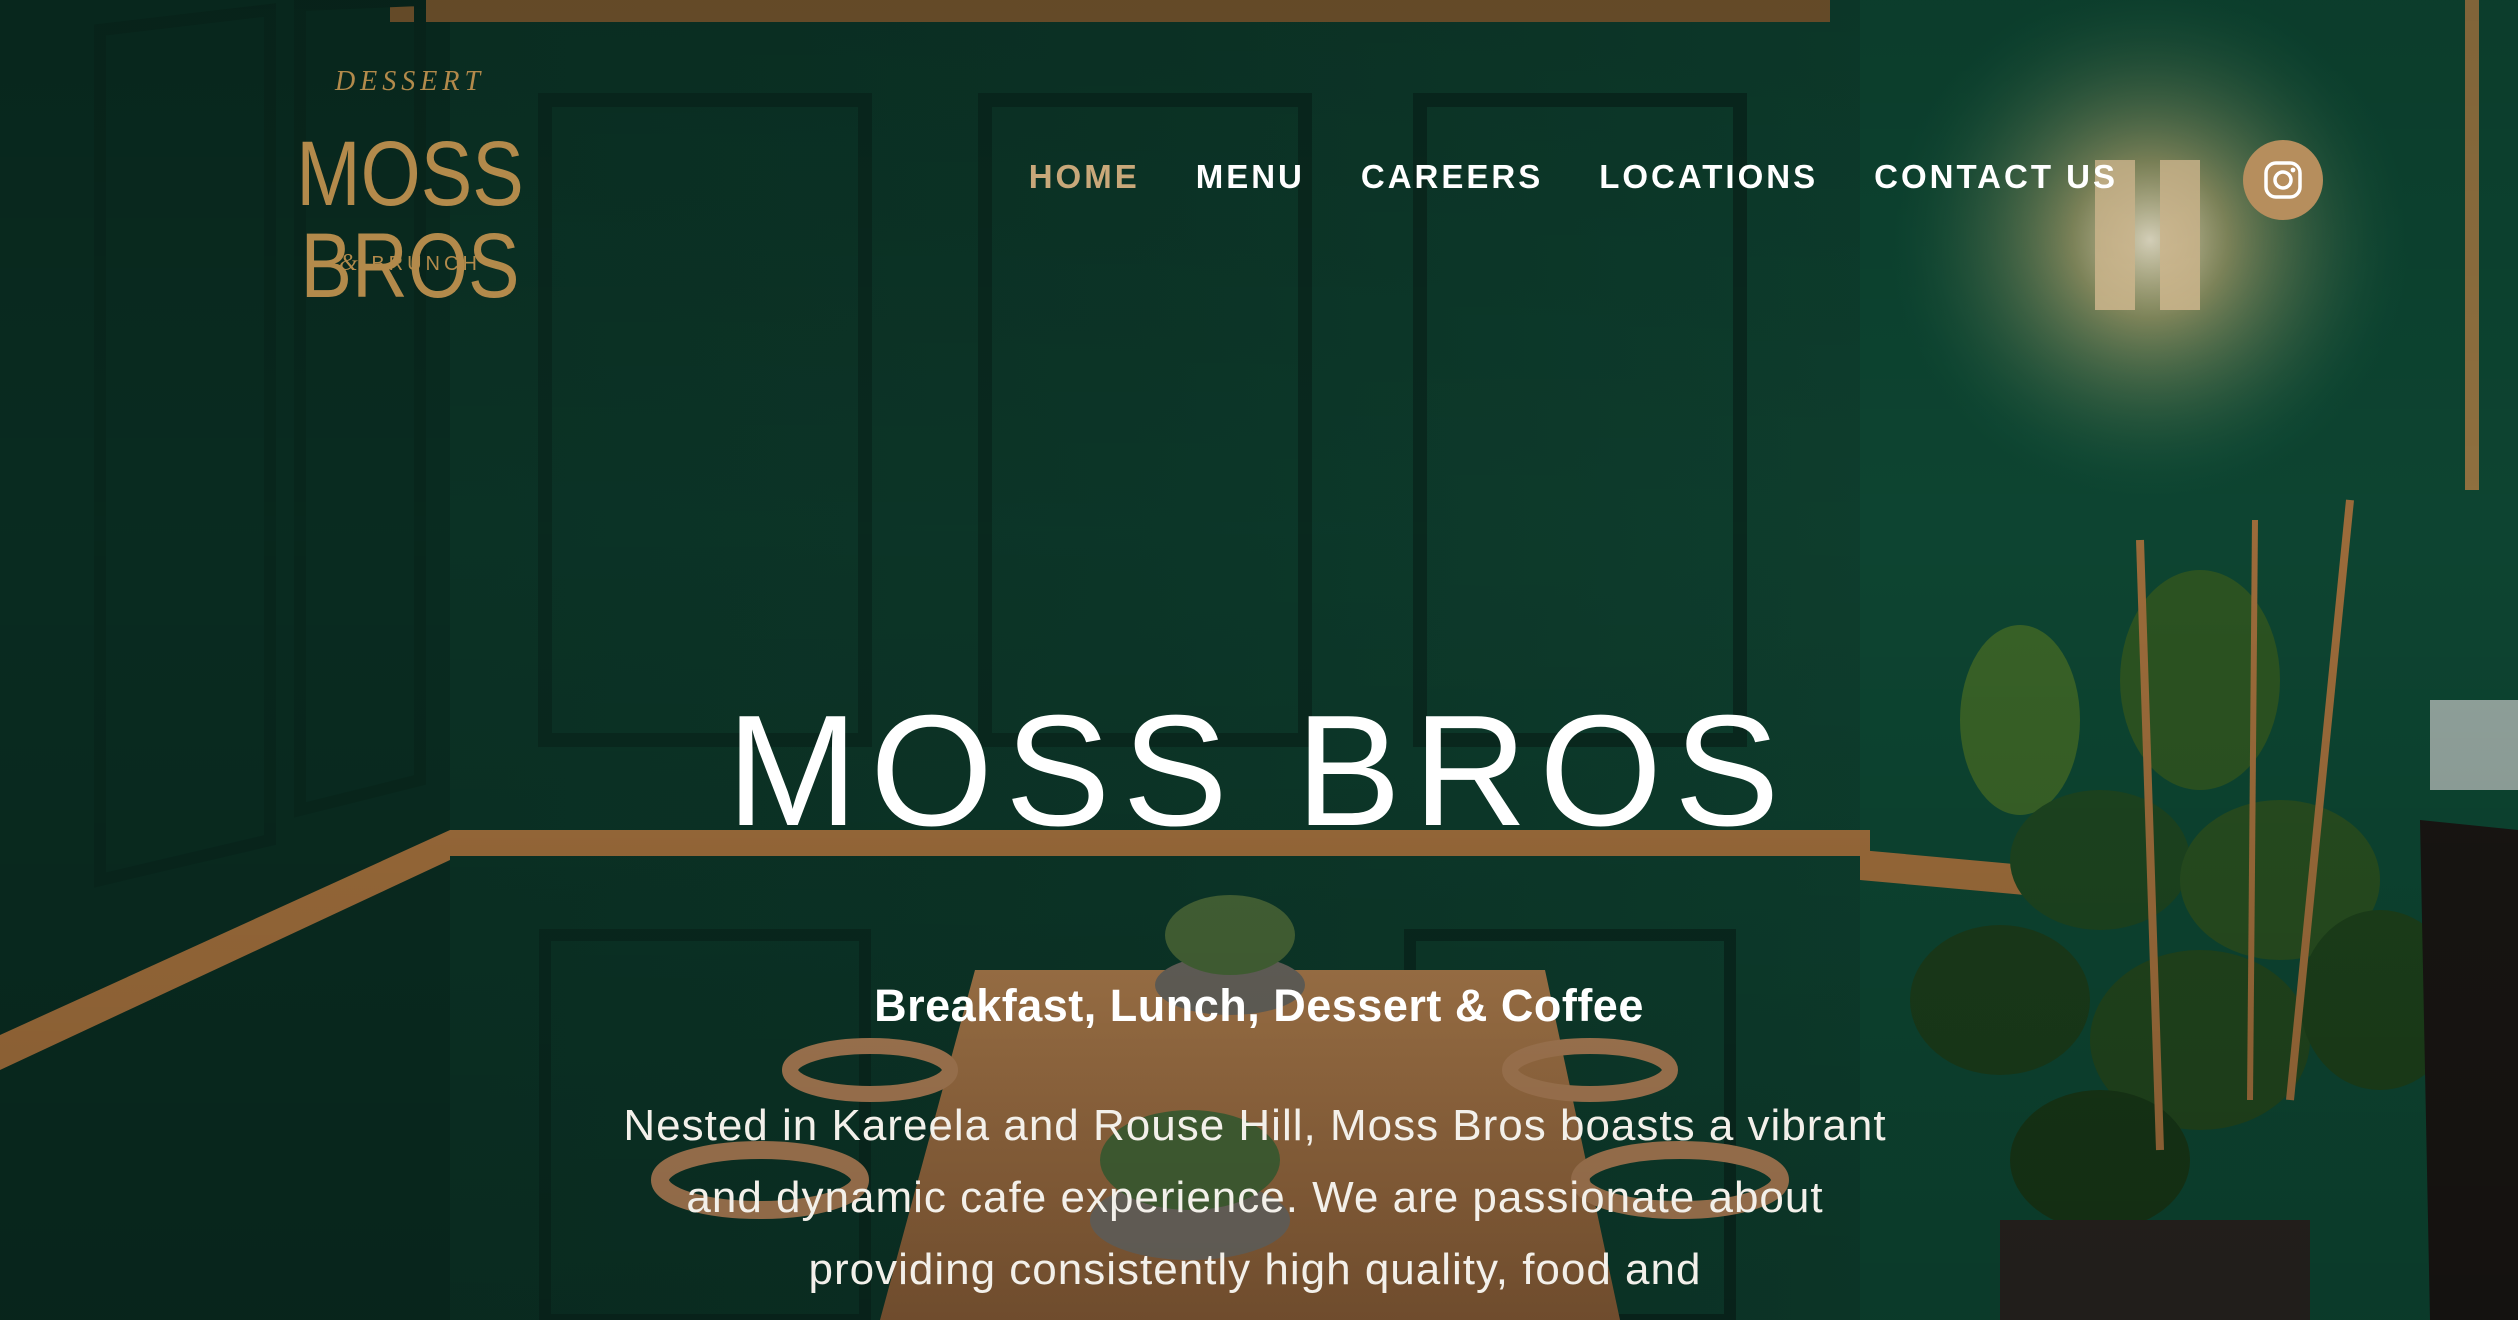 Image resolution: width=2518 pixels, height=1320 pixels. Describe the element at coordinates (1708, 177) in the screenshot. I see `nav-locations-link: LOCATIONS` at that location.